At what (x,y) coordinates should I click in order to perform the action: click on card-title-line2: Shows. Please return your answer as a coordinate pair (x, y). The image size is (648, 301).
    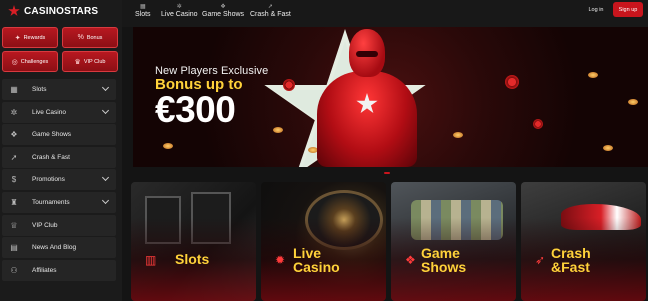
    Looking at the image, I should click on (444, 267).